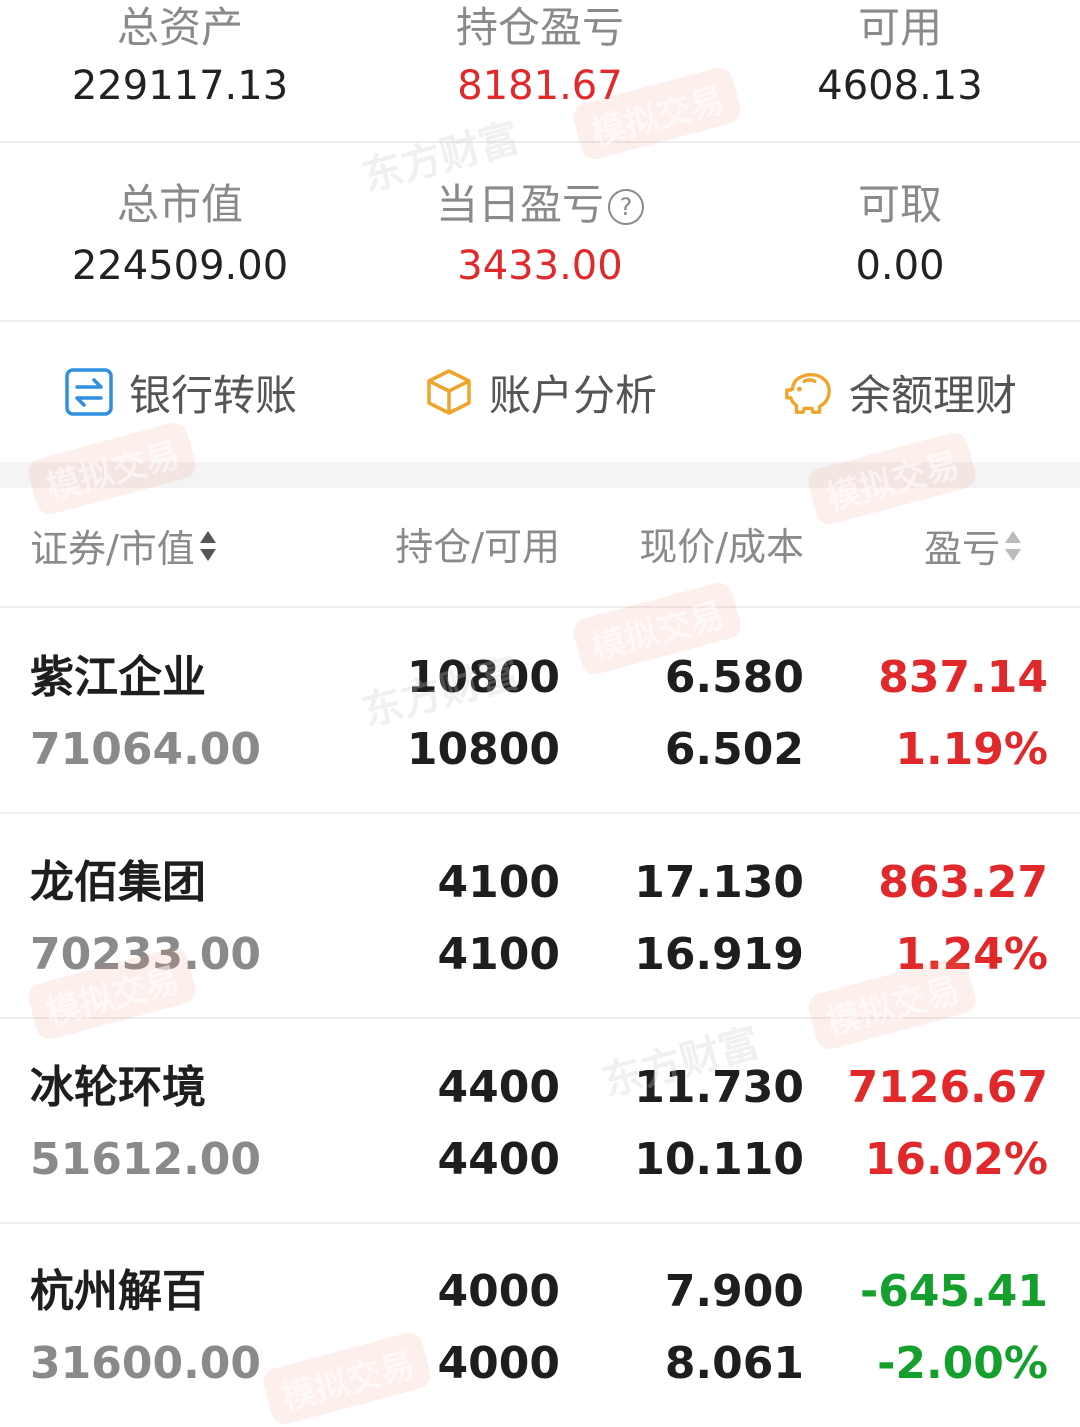  I want to click on position-pl: 持仓盈亏 8181.67, so click(540, 71).